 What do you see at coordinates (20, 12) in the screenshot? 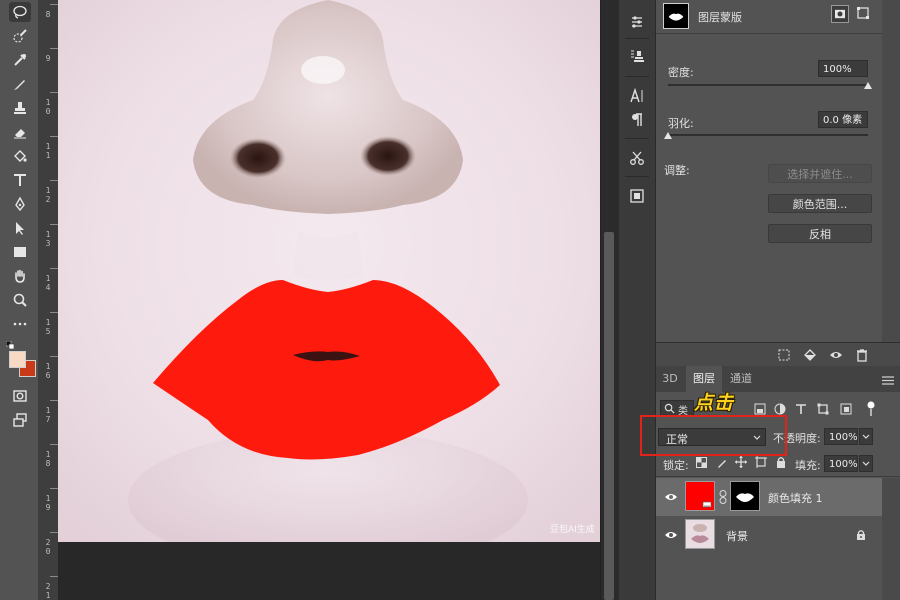
I see `lasso-tool-icon` at bounding box center [20, 12].